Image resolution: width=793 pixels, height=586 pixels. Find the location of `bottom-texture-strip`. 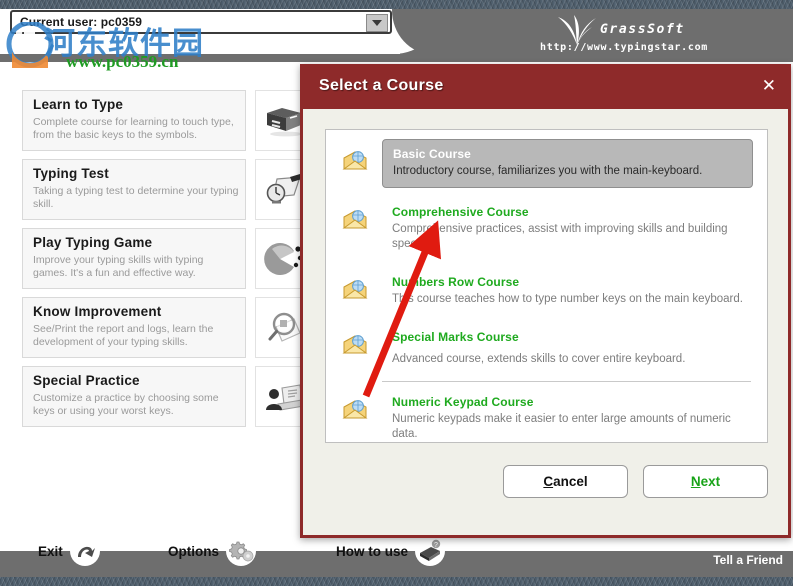

bottom-texture-strip is located at coordinates (396, 581).